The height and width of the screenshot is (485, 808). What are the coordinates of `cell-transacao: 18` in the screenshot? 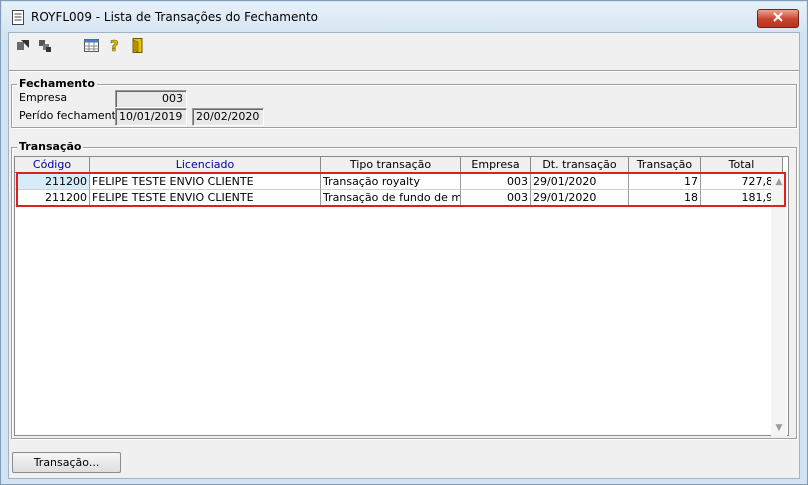 It's located at (665, 198).